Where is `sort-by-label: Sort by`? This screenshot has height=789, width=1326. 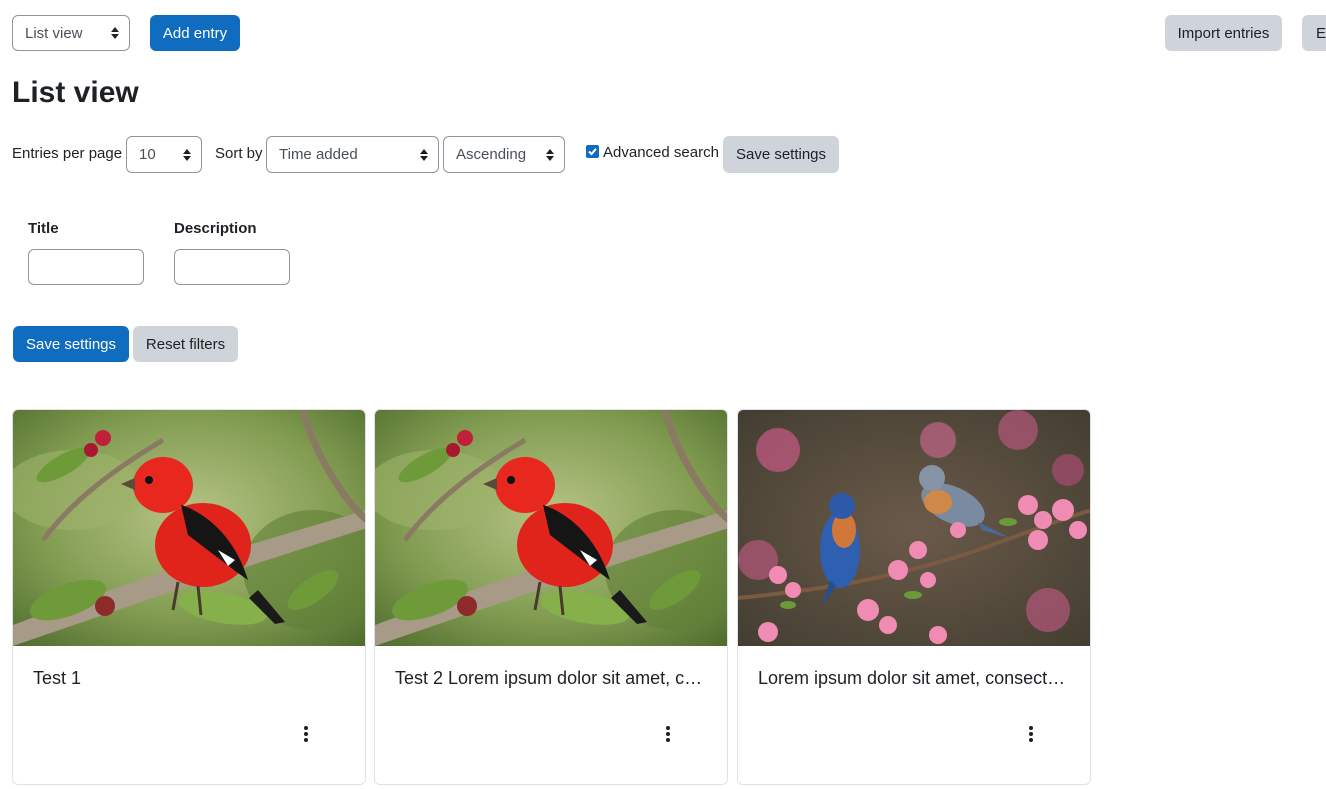
sort-by-label: Sort by is located at coordinates (239, 153).